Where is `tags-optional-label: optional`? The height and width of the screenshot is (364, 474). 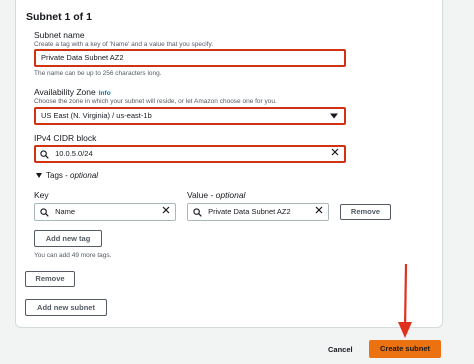 tags-optional-label: optional is located at coordinates (84, 175).